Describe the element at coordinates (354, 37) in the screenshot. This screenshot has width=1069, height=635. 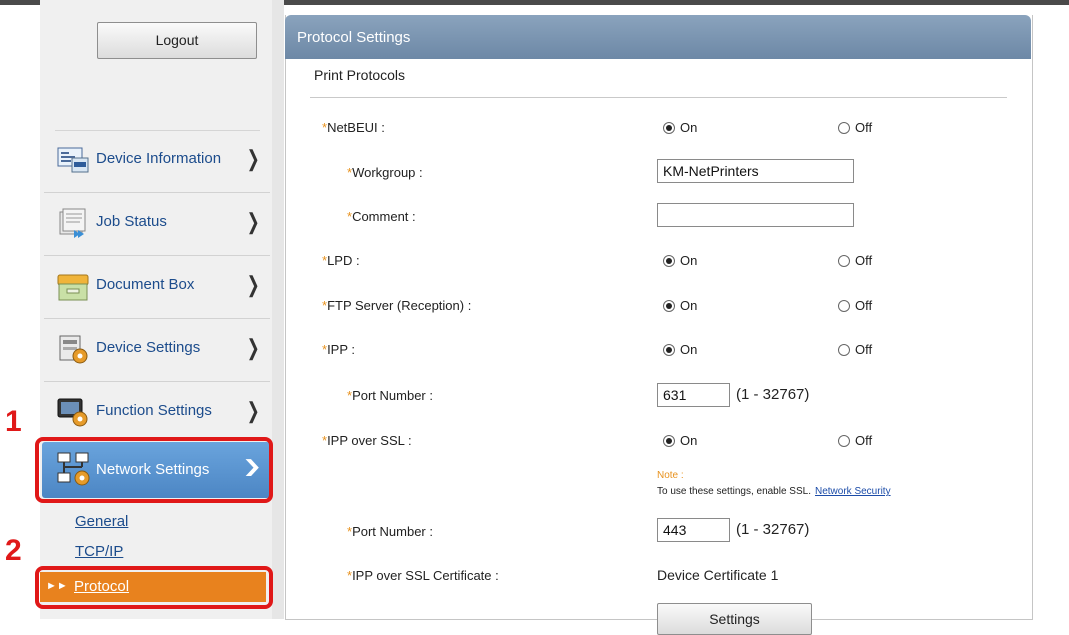
I see `panel-title: Protocol Settings` at that location.